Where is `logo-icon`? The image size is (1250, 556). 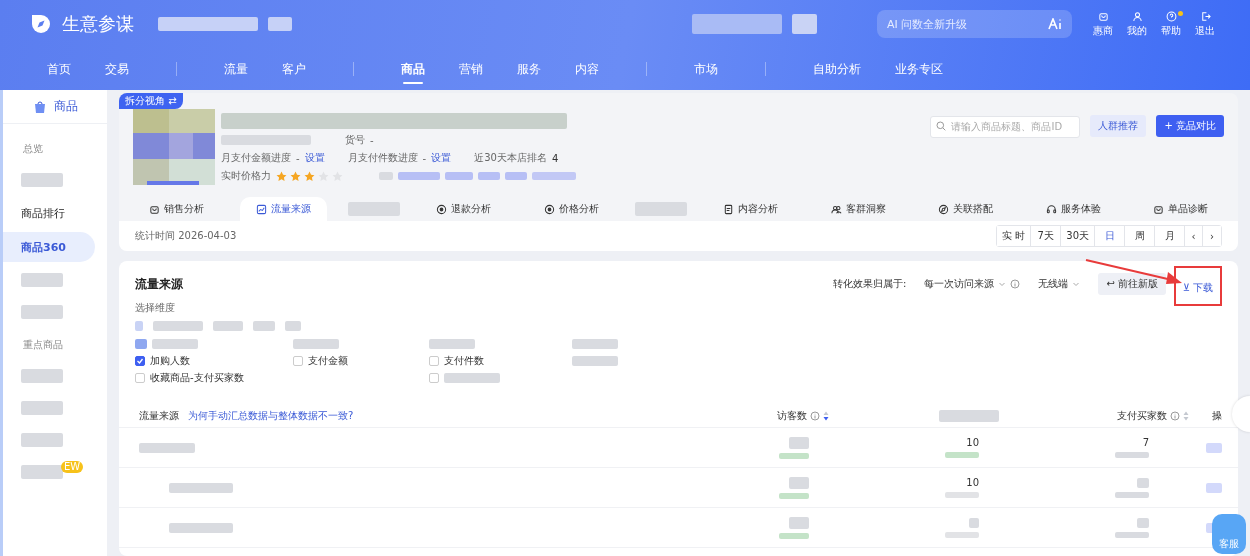
logo-icon is located at coordinates (41, 24).